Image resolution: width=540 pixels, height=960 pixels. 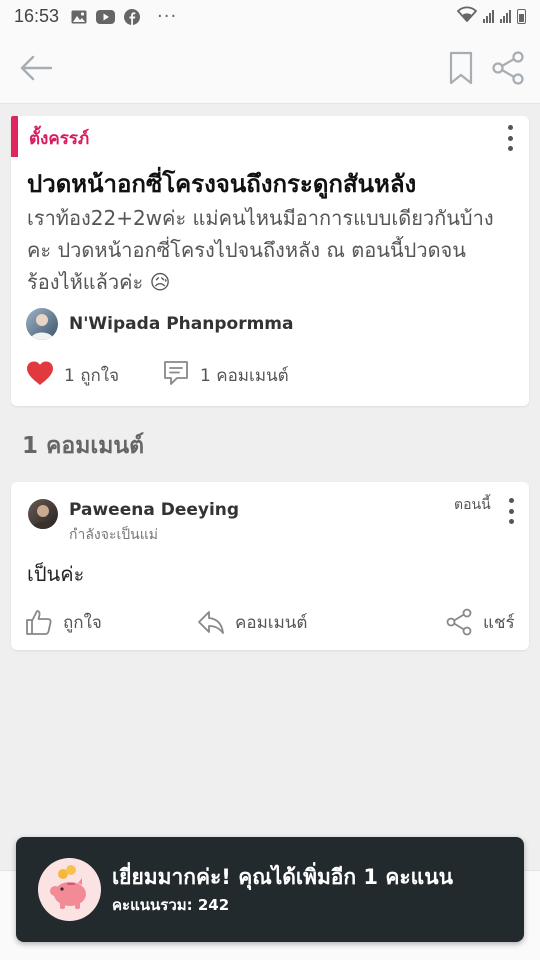 I want to click on post-more-options-icon, so click(x=510, y=138).